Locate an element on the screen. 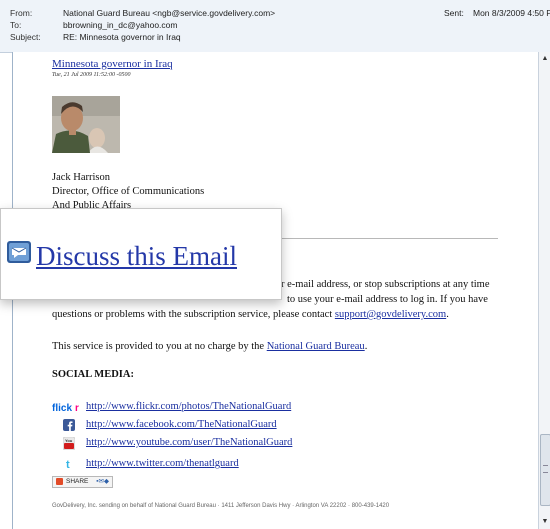 The width and height of the screenshot is (550, 529). national-guard-bureau-link: National Guard Bureau is located at coordinates (316, 346).